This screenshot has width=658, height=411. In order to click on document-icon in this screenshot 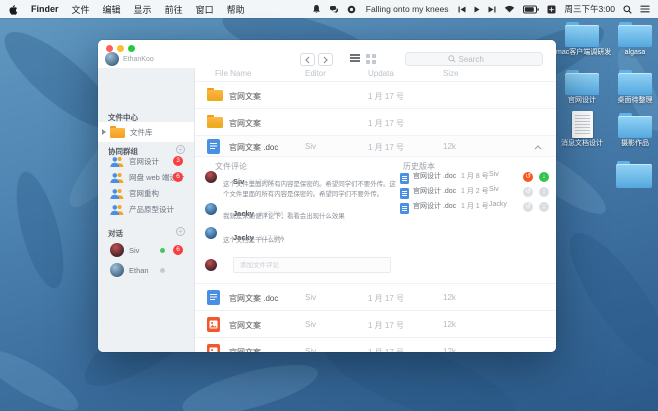, I will do `click(582, 124)`.